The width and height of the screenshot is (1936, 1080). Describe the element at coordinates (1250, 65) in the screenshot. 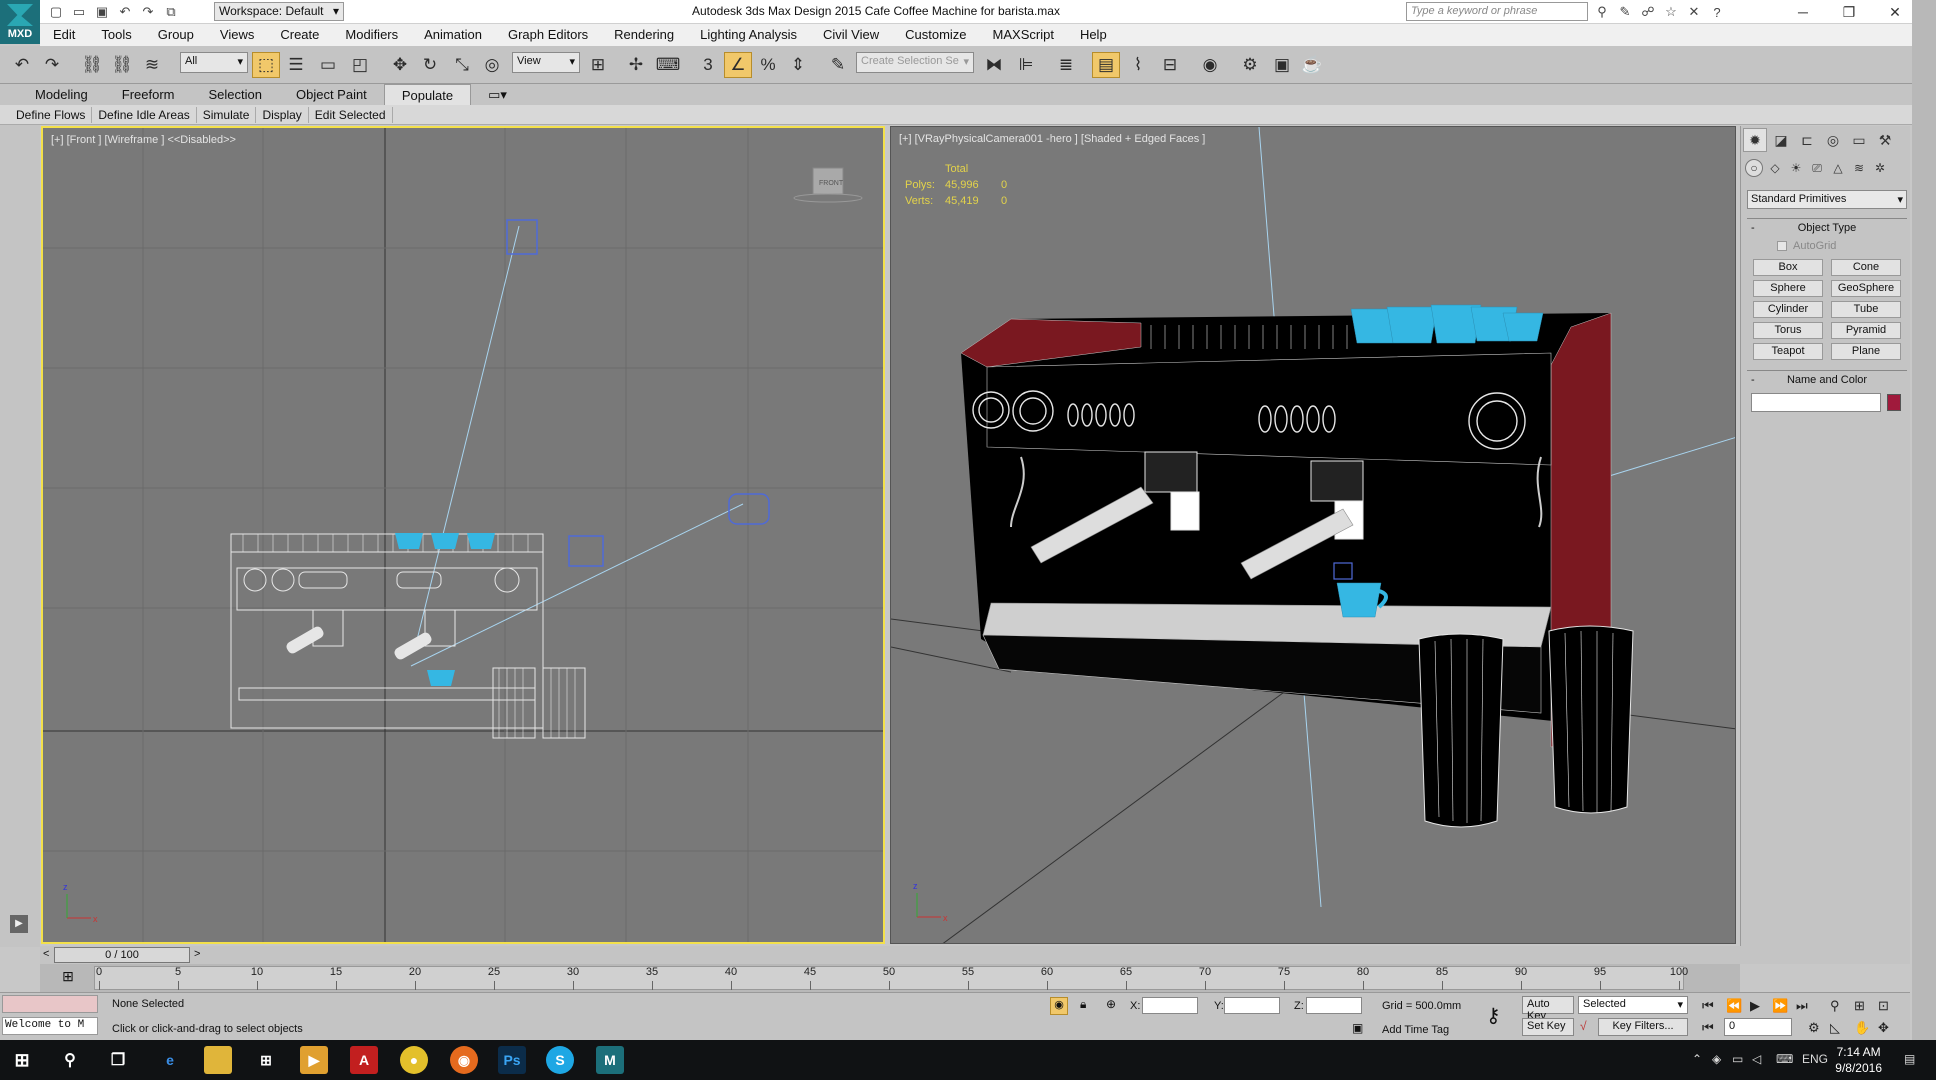

I see `render-setup-icon: ⚙` at that location.